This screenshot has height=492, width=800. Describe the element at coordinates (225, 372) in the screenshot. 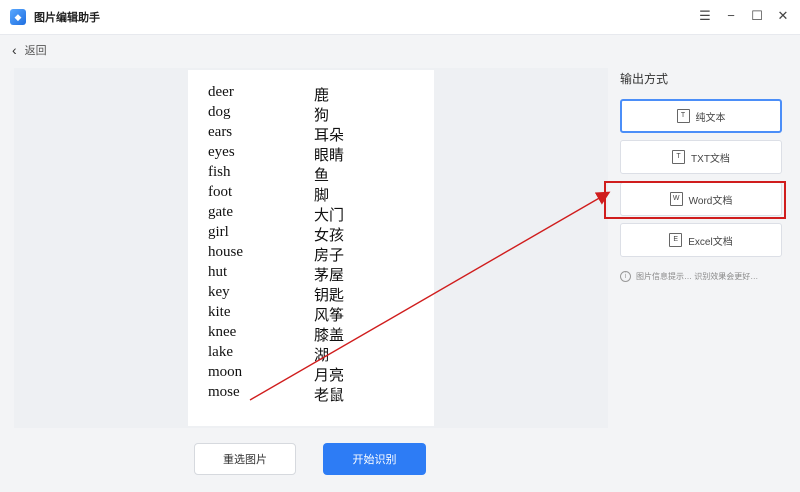

I see `word-english: moon` at that location.